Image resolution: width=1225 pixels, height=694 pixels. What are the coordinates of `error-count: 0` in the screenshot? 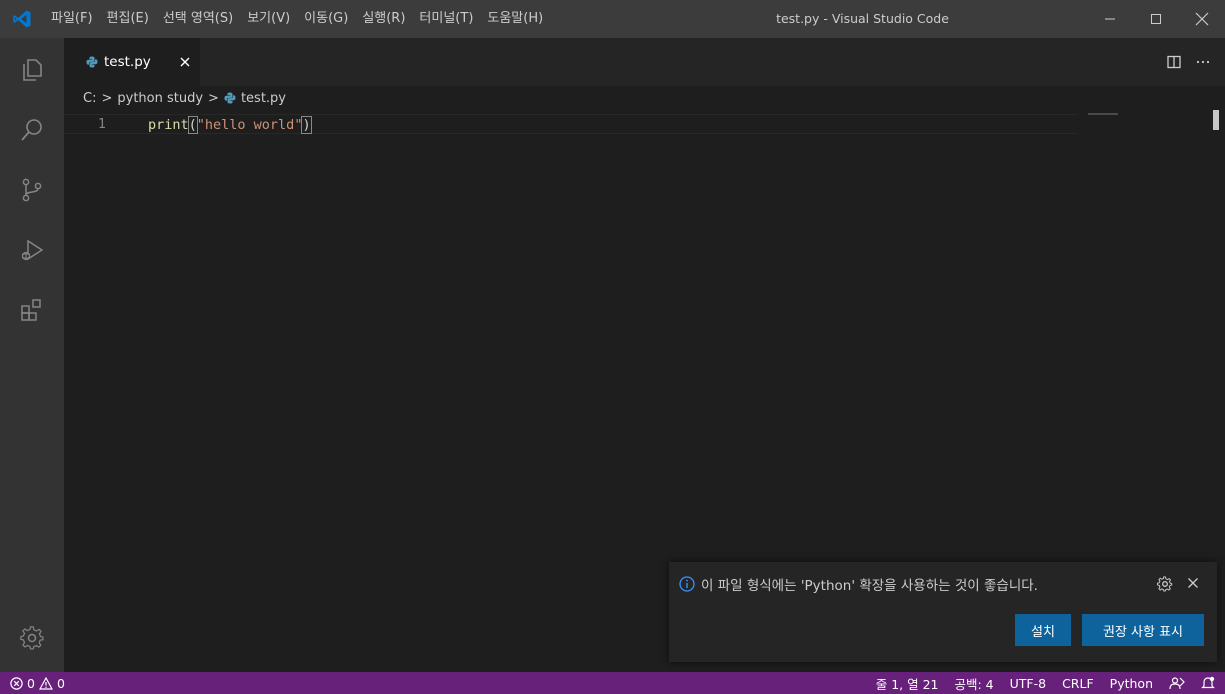 It's located at (31, 683).